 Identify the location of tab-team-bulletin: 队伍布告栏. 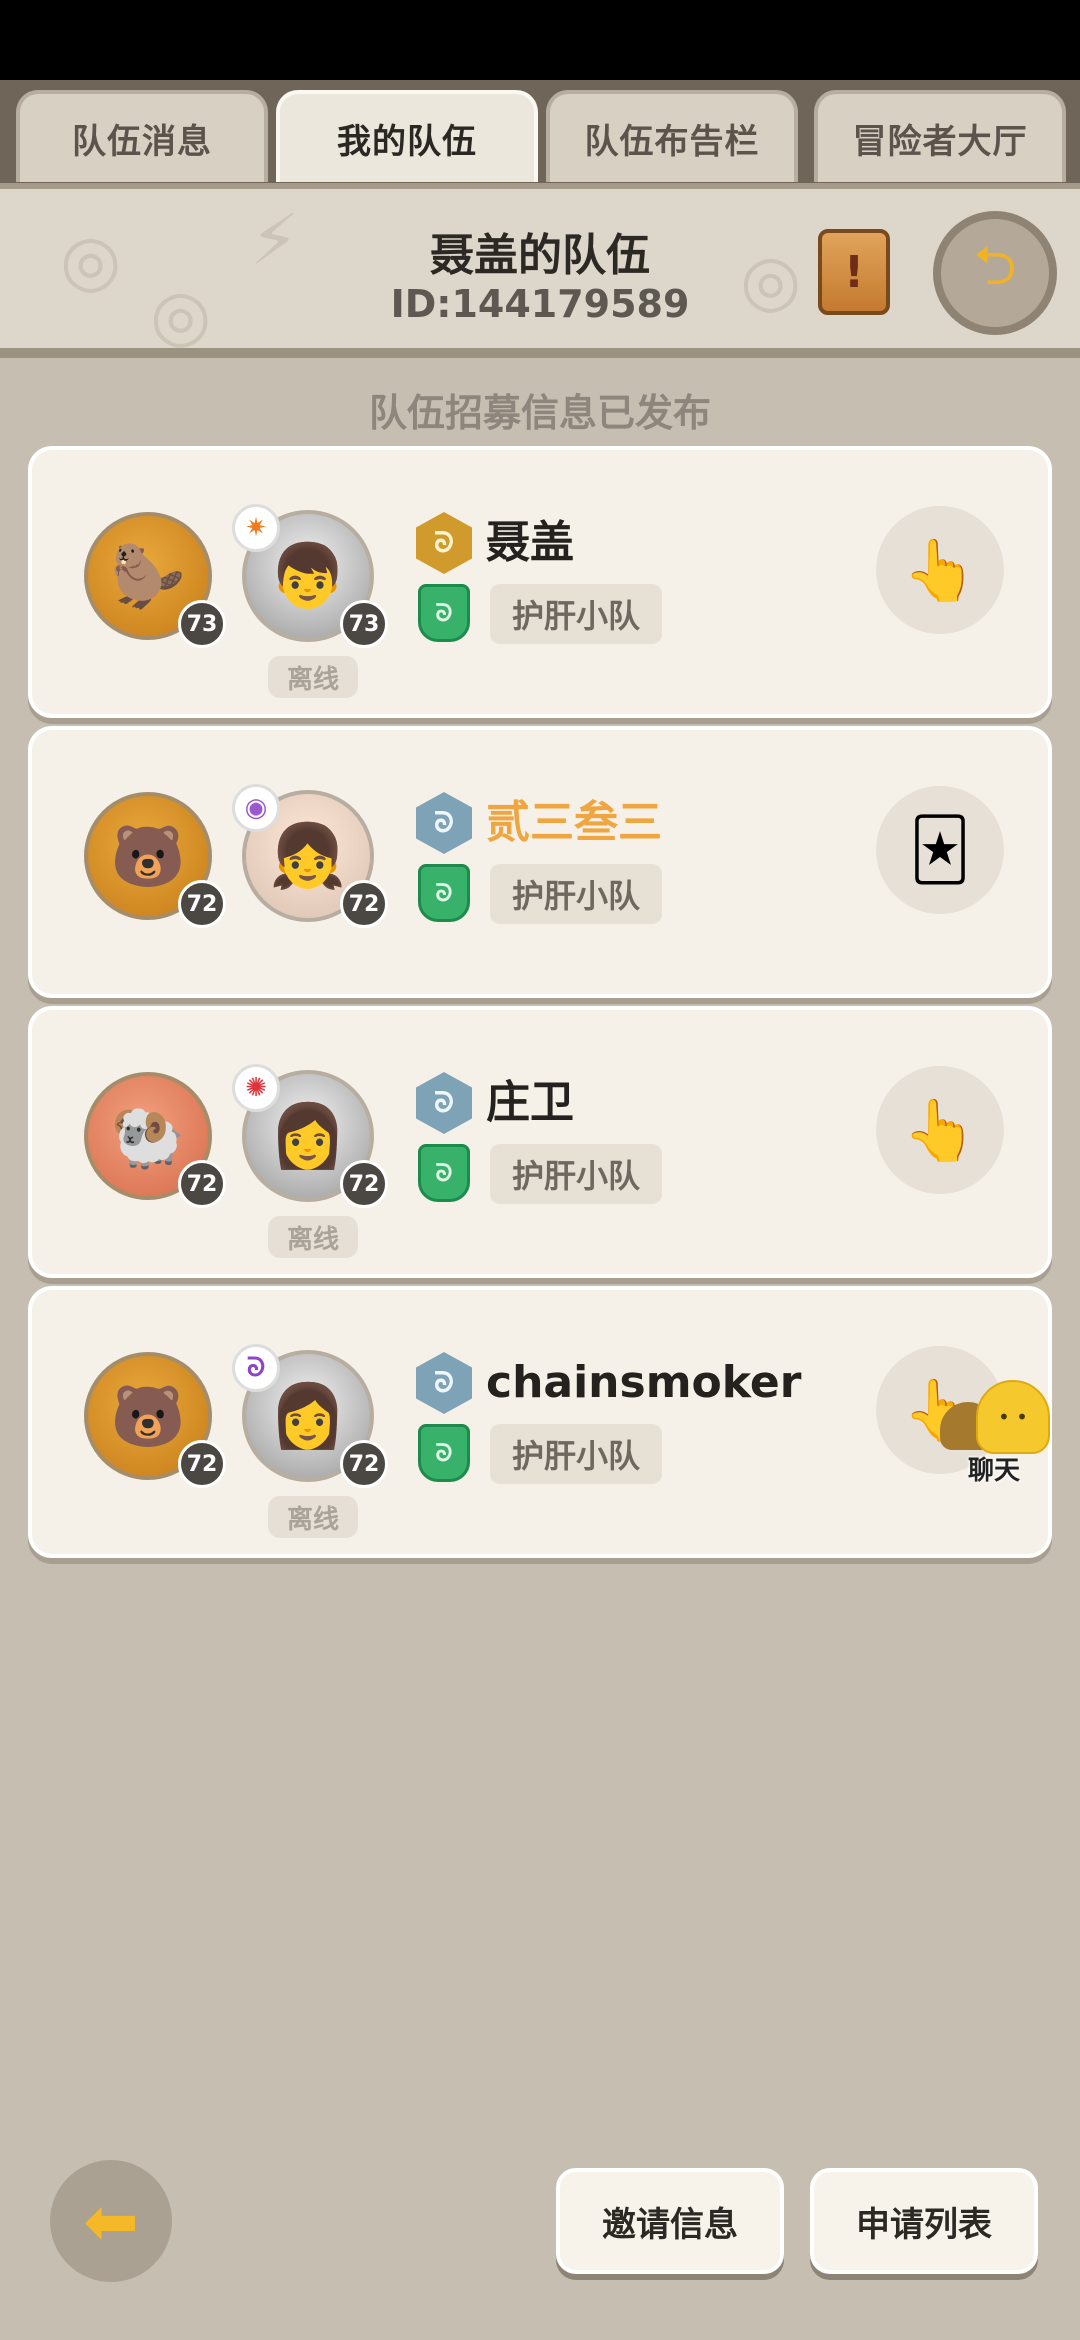
(672, 136).